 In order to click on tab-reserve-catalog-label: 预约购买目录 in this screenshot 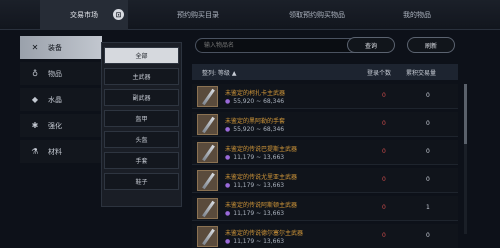, I will do `click(198, 15)`.